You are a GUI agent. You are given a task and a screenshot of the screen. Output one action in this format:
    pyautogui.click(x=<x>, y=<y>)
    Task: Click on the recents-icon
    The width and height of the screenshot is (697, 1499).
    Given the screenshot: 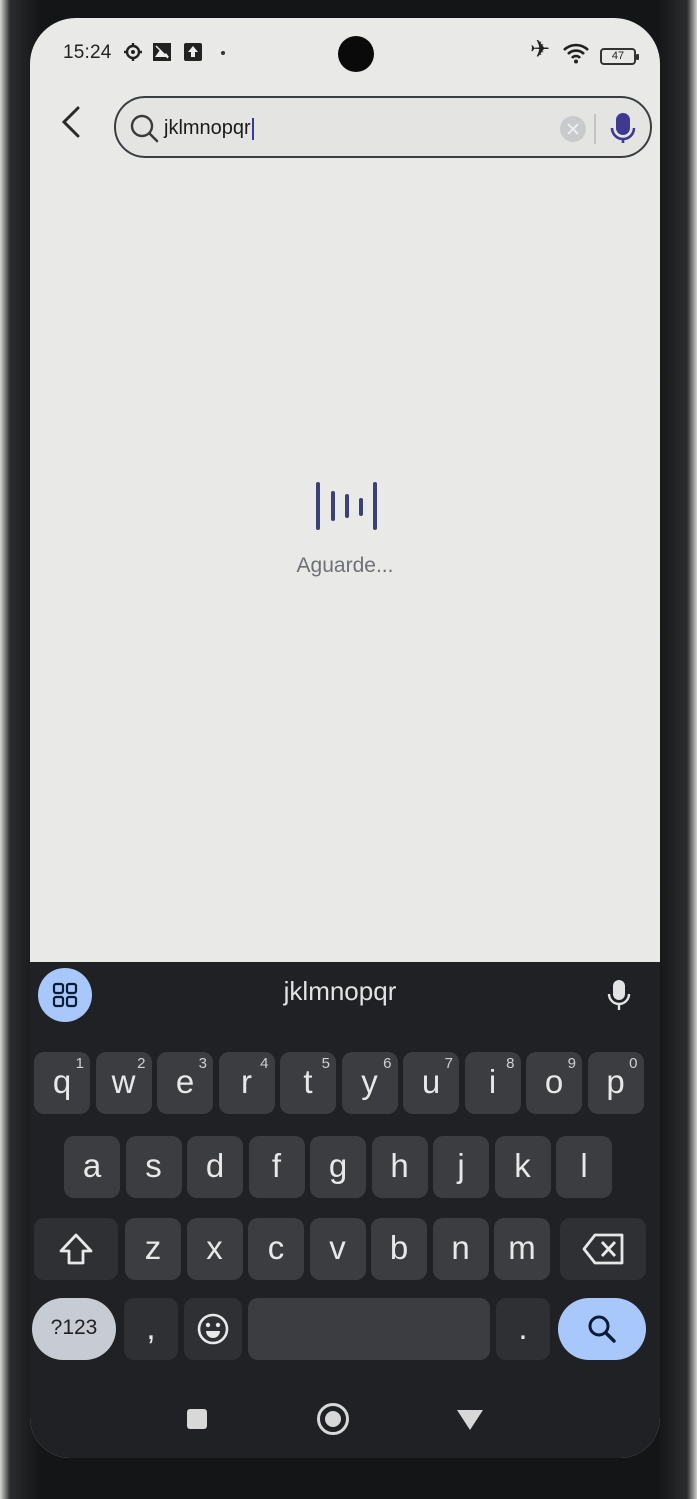 What is the action you would take?
    pyautogui.click(x=197, y=1419)
    